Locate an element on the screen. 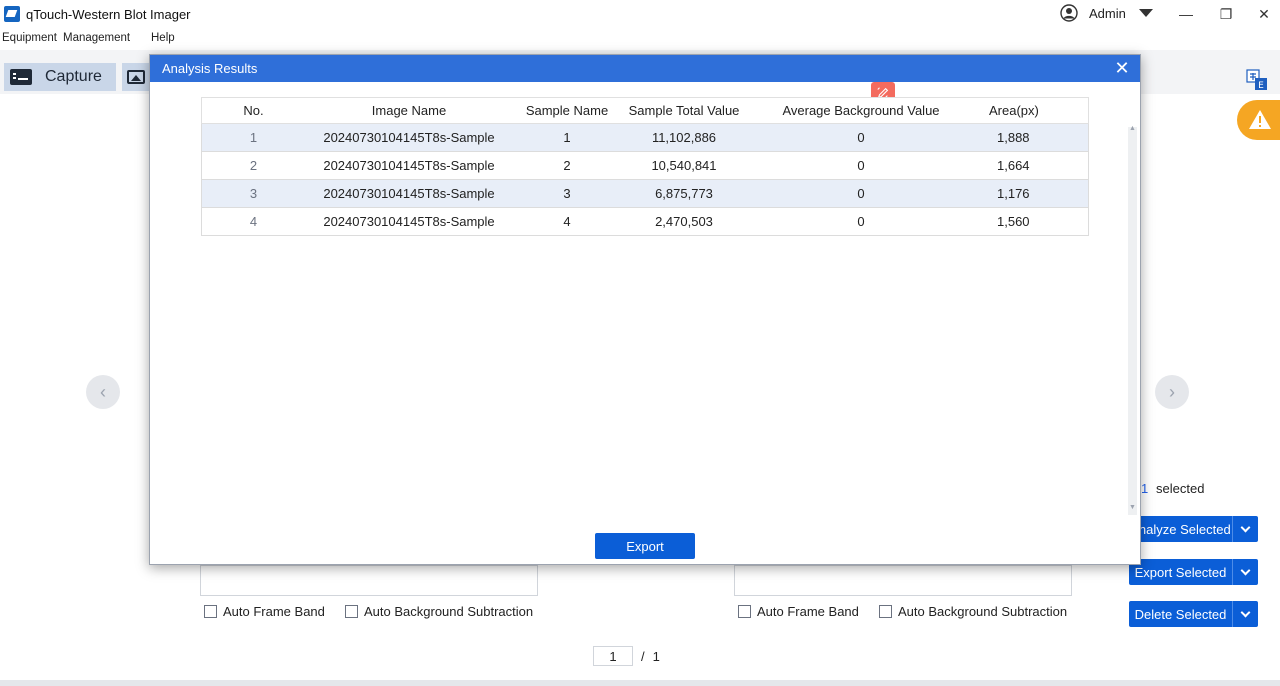 The image size is (1280, 686). menu-management: Management is located at coordinates (96, 38).